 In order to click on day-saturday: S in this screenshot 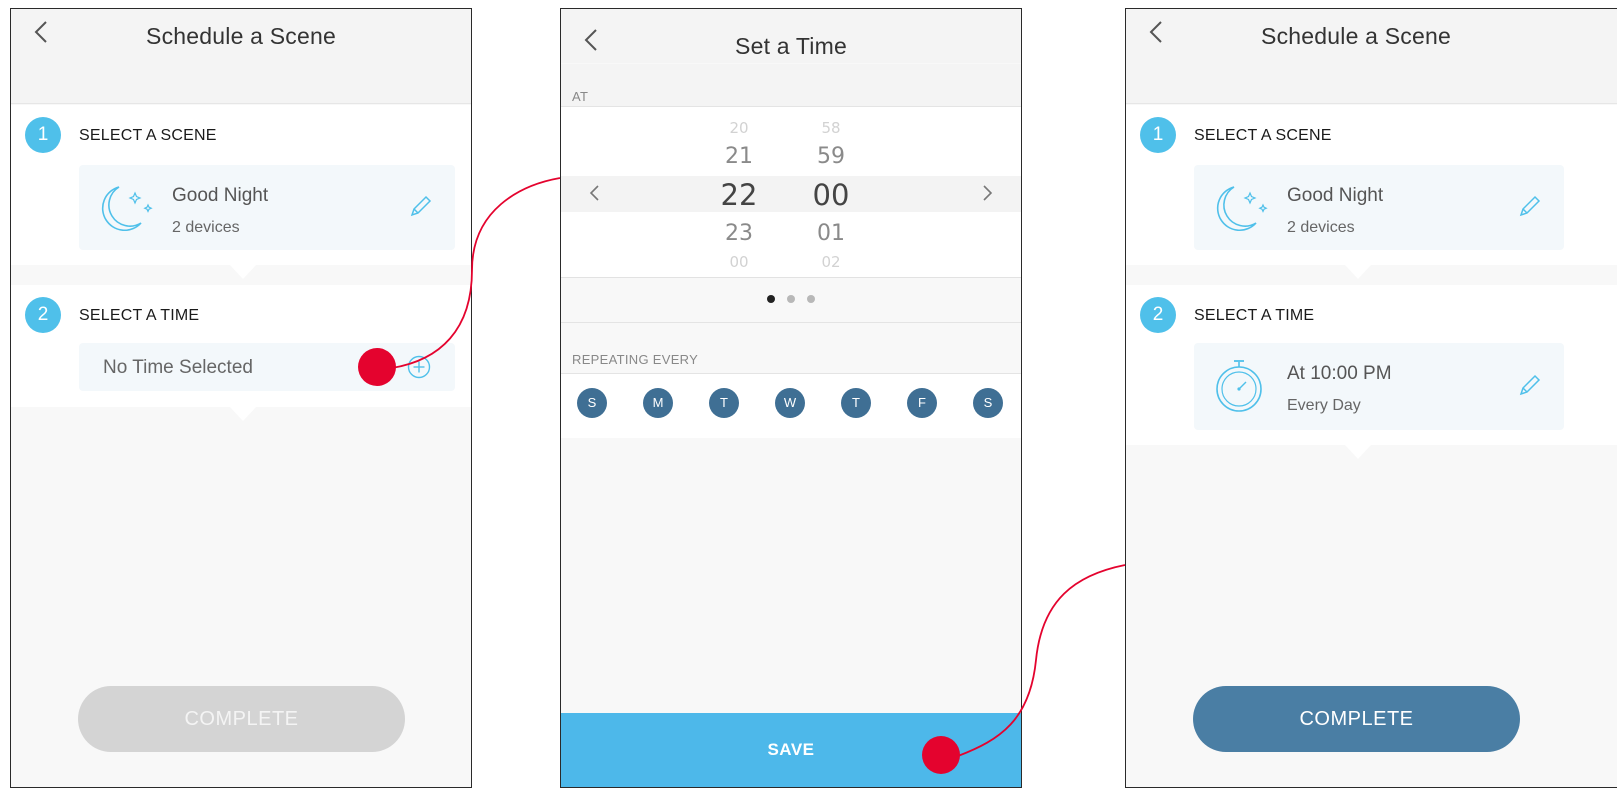, I will do `click(988, 403)`.